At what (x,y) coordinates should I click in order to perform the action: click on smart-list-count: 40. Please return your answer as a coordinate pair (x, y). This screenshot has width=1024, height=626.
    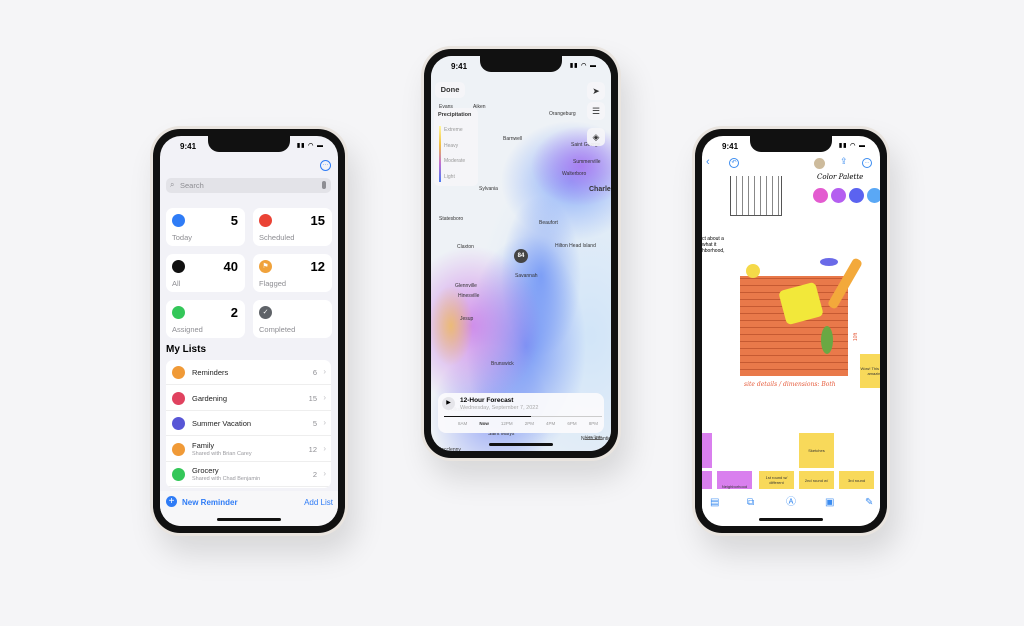
    Looking at the image, I should click on (230, 266).